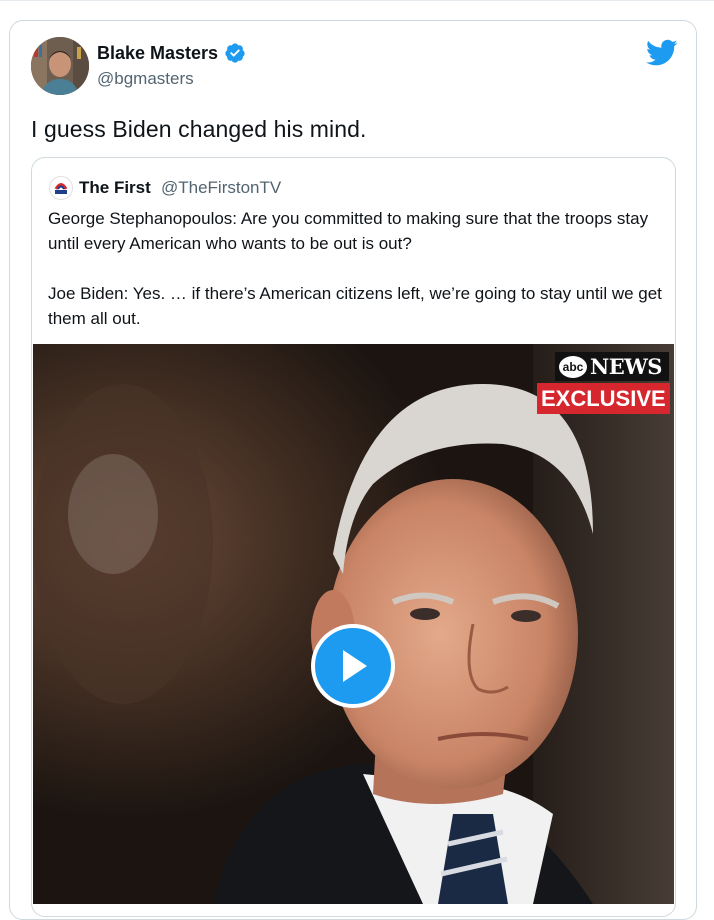 The image size is (714, 920). I want to click on twitter-bird-icon, so click(662, 53).